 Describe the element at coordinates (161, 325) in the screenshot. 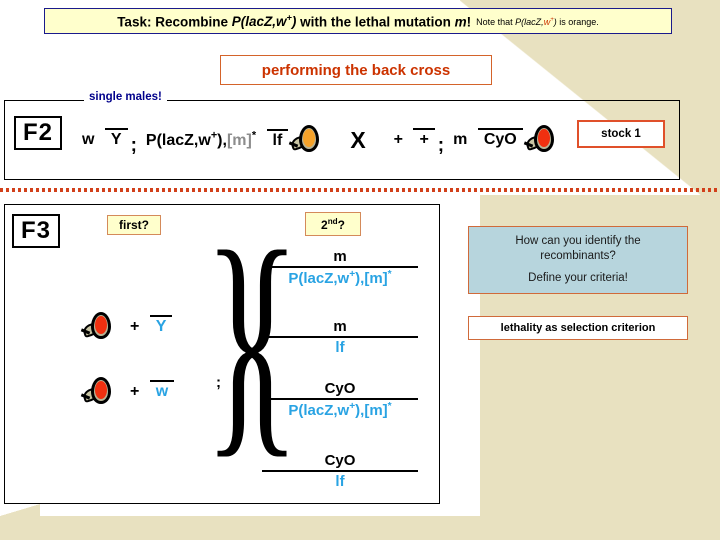

I see `f3-left-denominator-1: Y` at that location.